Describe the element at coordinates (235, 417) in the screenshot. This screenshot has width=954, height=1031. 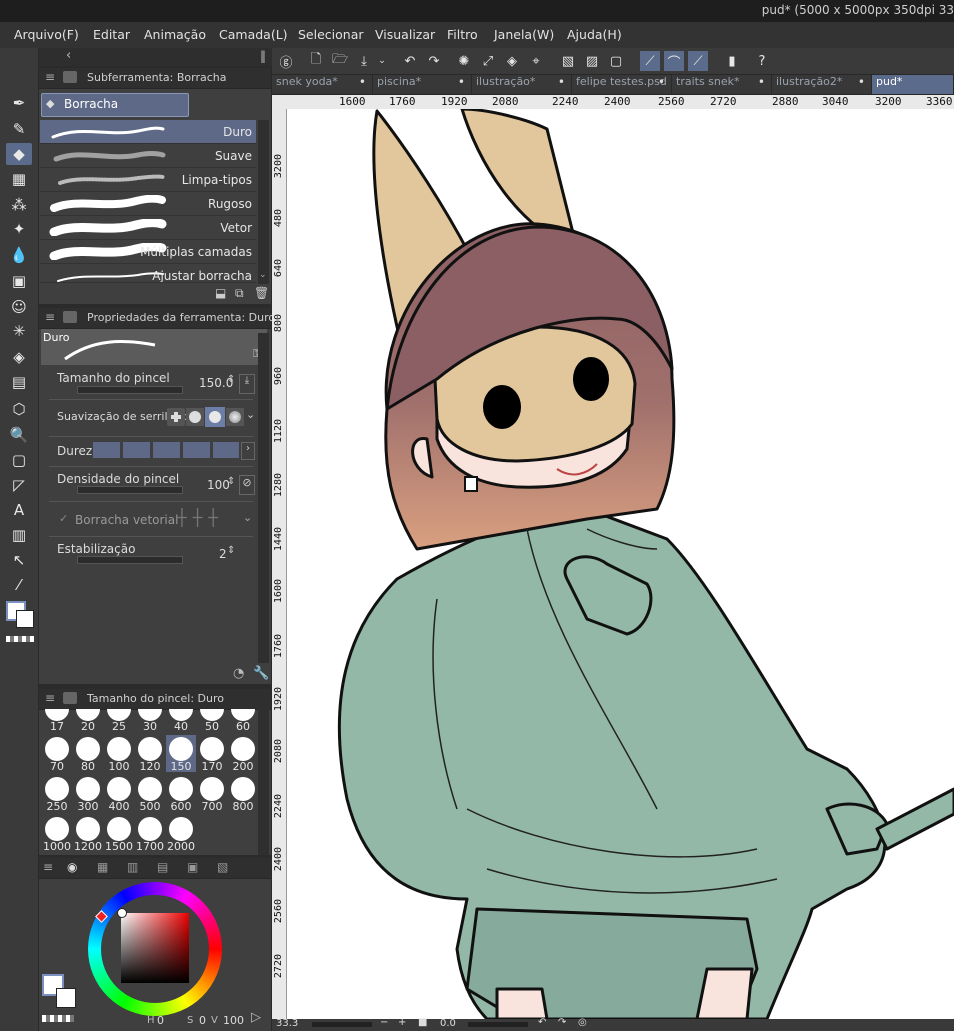
I see `antialias-strong-option` at that location.